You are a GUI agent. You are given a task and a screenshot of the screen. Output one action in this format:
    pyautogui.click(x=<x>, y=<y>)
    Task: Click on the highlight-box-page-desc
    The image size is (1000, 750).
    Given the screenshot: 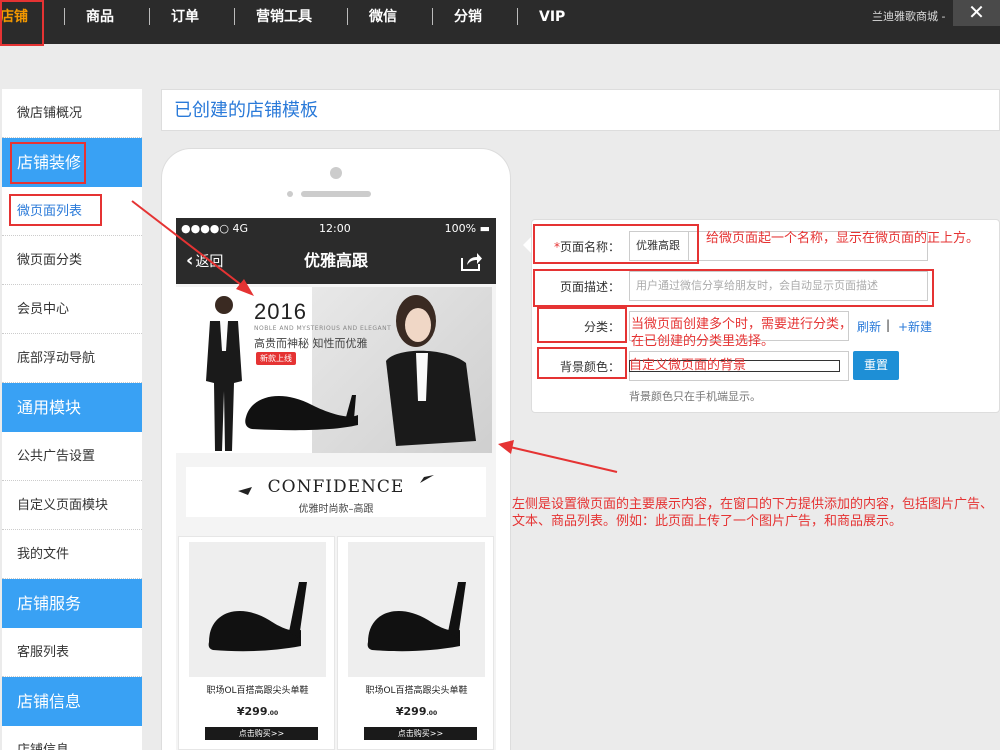 What is the action you would take?
    pyautogui.click(x=733, y=288)
    